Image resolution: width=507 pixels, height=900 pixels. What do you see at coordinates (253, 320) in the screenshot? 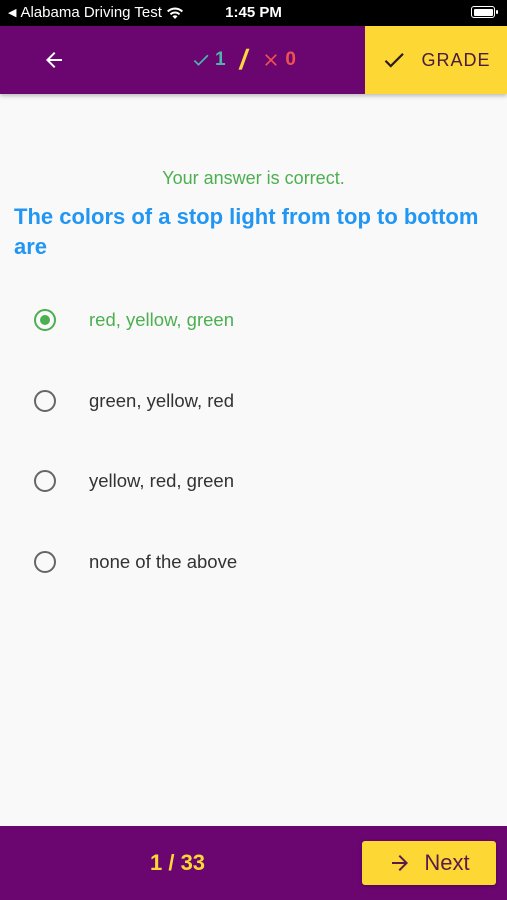
I see `answer-option: red, yellow, green` at bounding box center [253, 320].